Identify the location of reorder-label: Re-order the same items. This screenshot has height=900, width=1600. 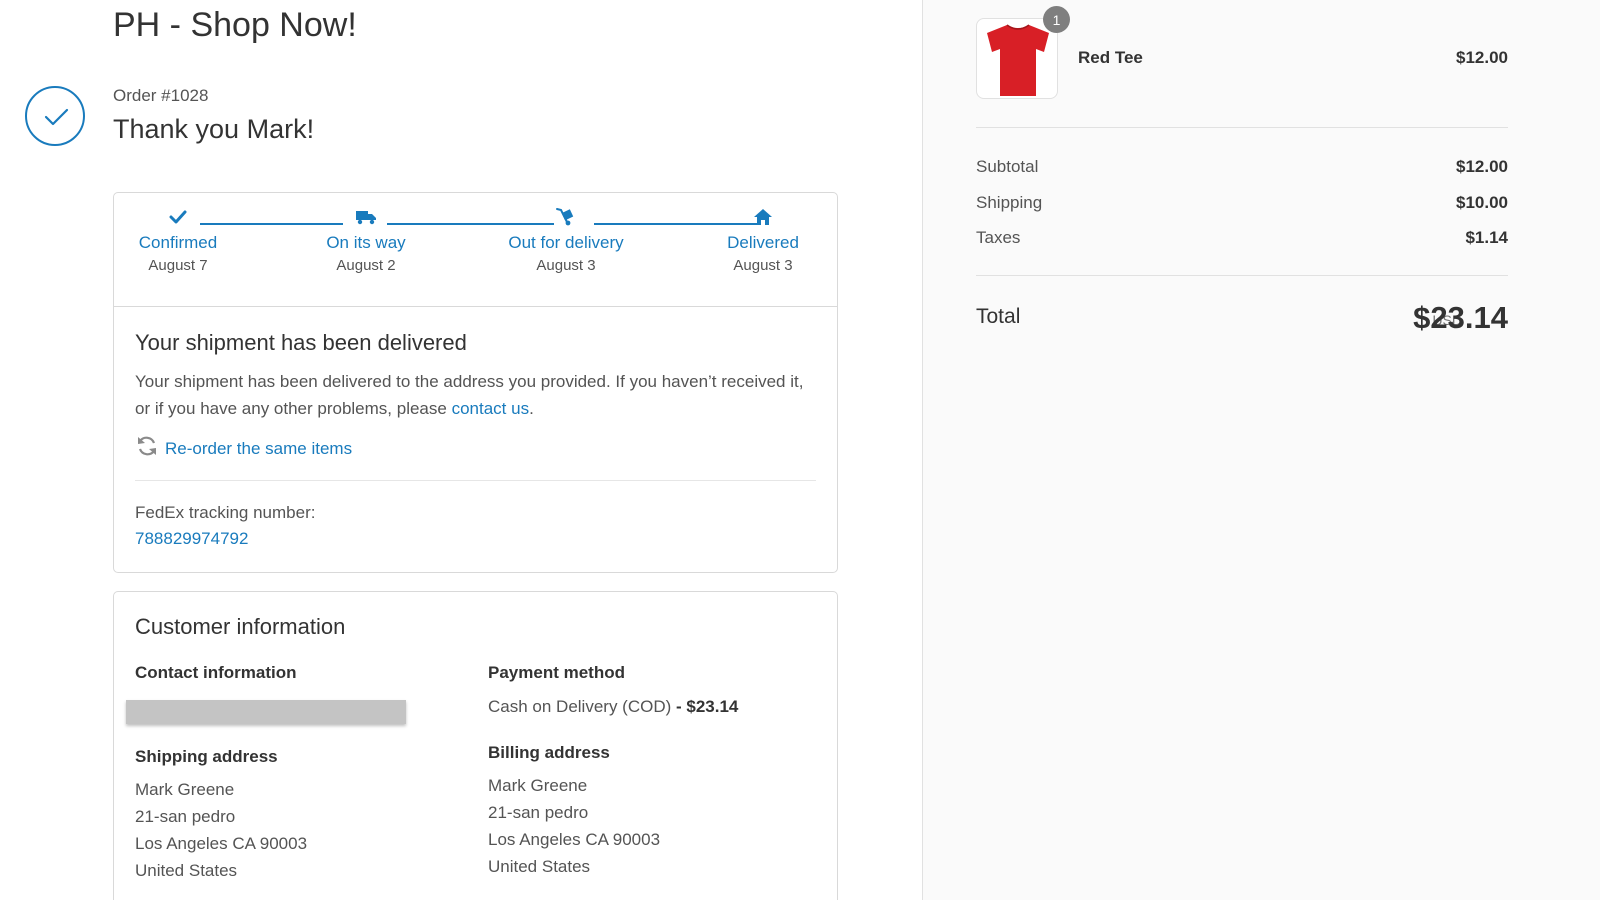
(259, 448).